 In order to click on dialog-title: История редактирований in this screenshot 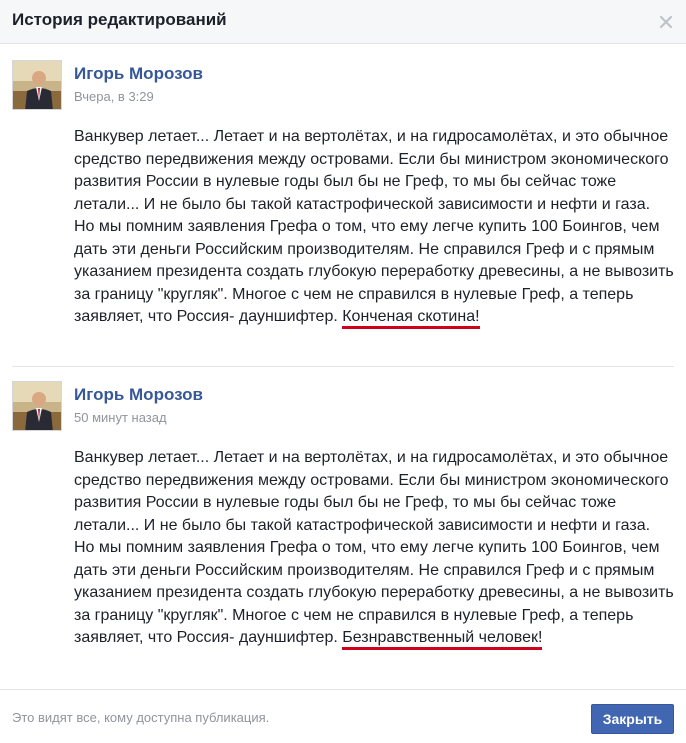, I will do `click(119, 19)`.